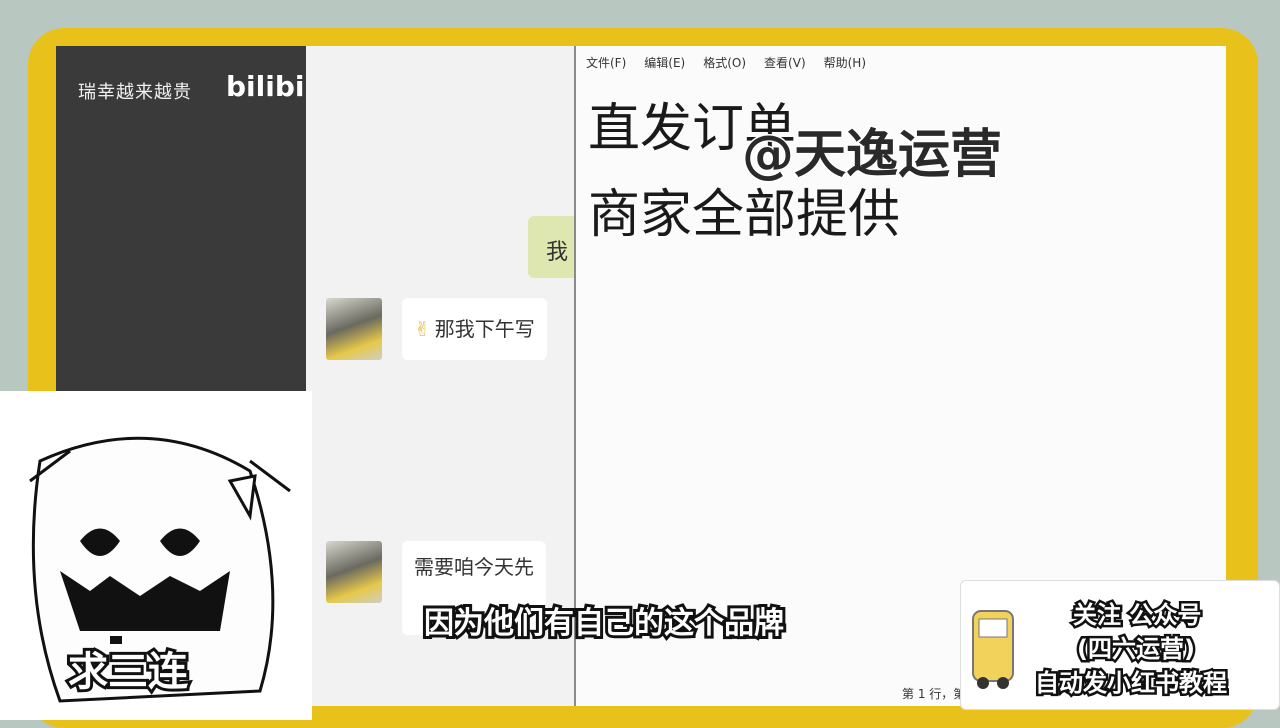  Describe the element at coordinates (934, 694) in the screenshot. I see `status-bar: 第 1 行，第` at that location.